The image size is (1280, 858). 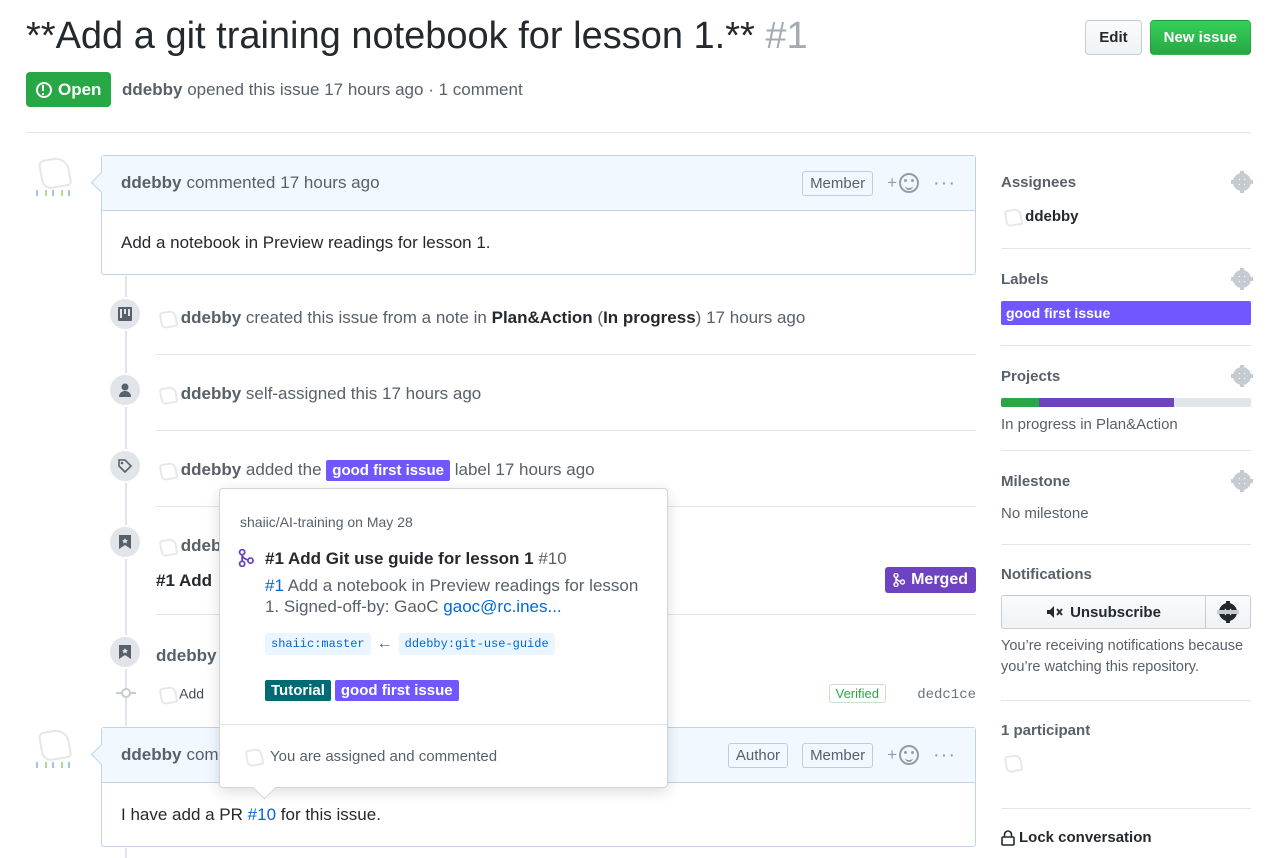 What do you see at coordinates (184, 581) in the screenshot?
I see `referenced-pr-link: #1 Add` at bounding box center [184, 581].